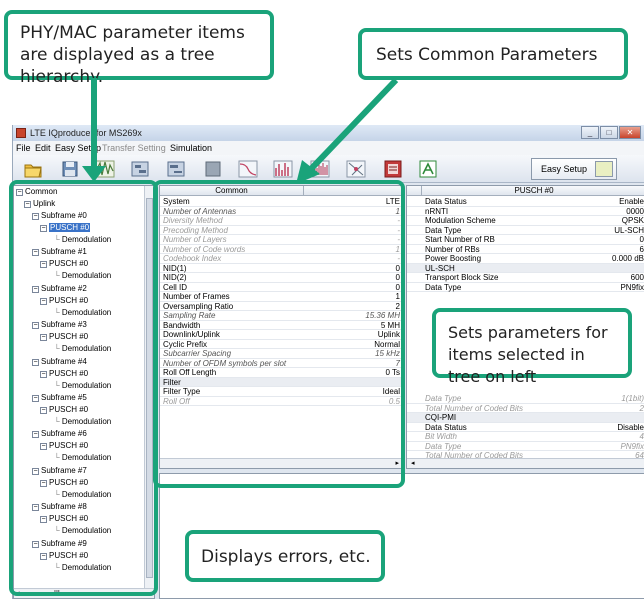  Describe the element at coordinates (525, 278) in the screenshot. I see `grid-row: Transport Block Size 600` at that location.